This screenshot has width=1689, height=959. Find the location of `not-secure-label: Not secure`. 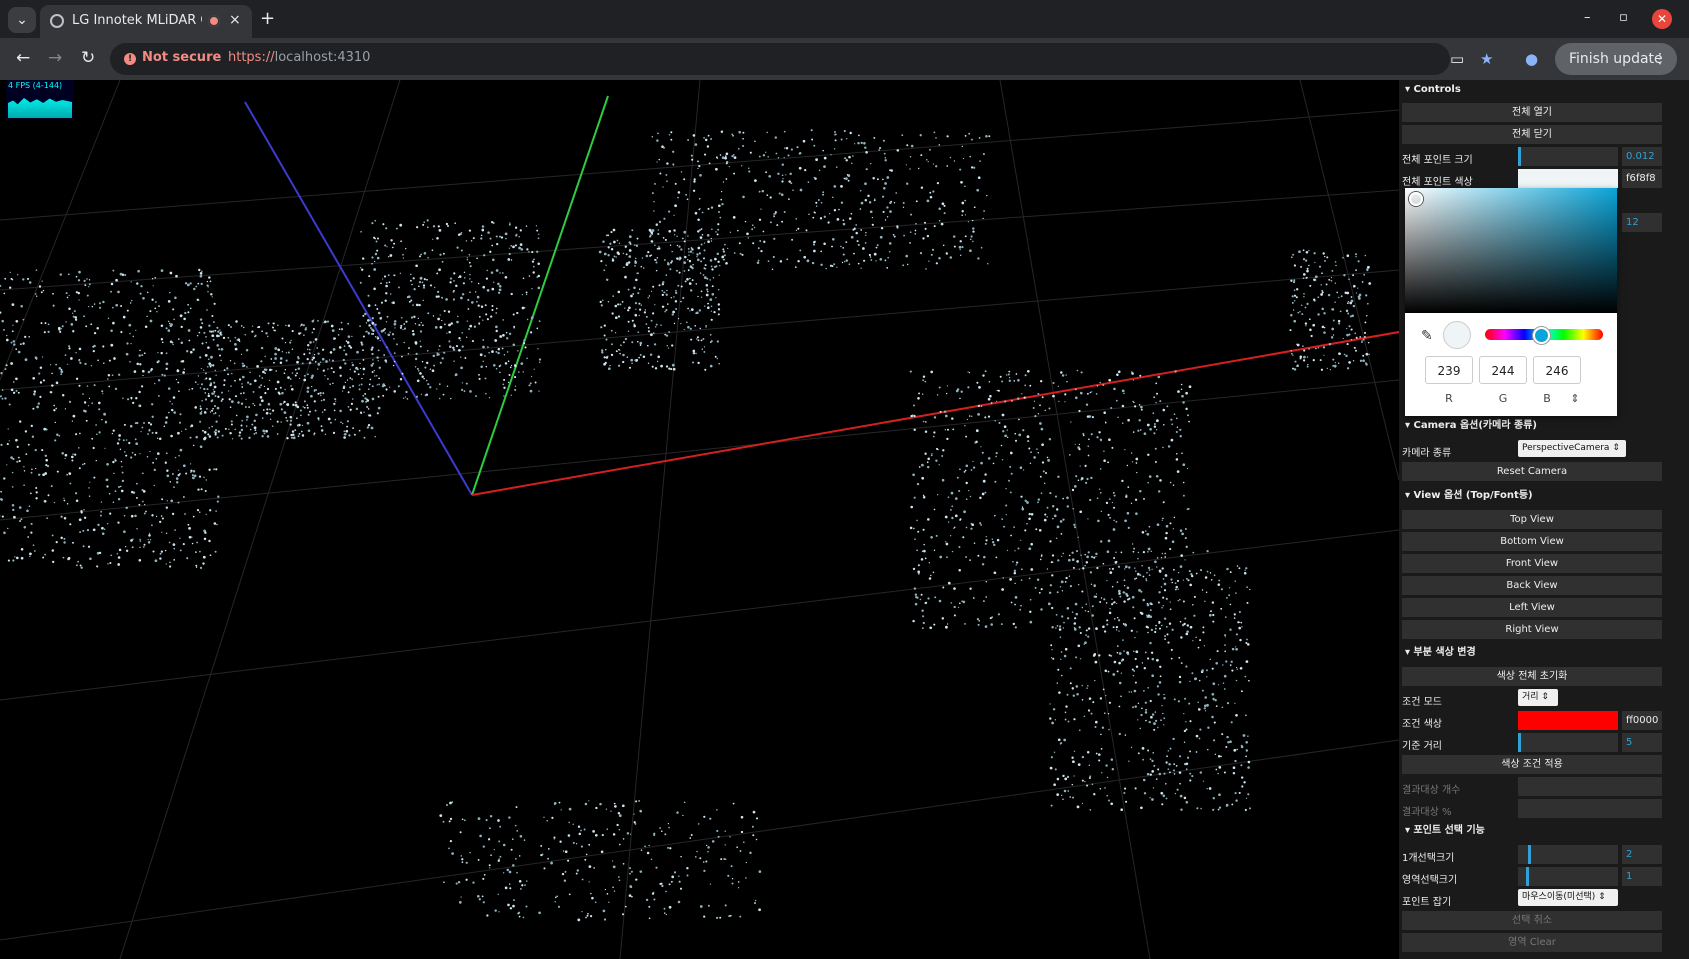

not-secure-label: Not secure is located at coordinates (181, 57).